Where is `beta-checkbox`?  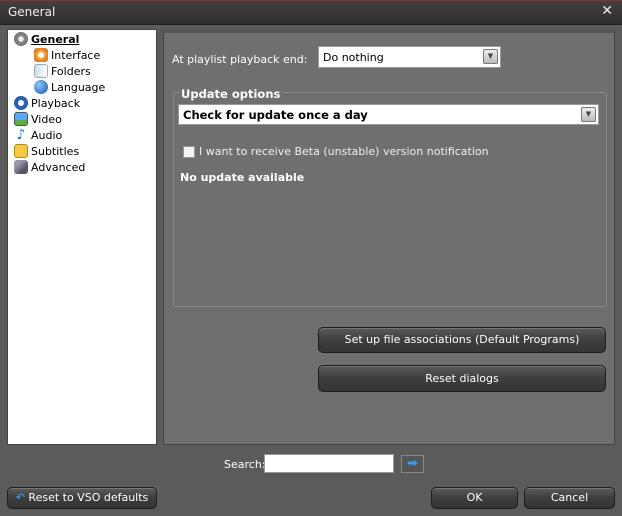 beta-checkbox is located at coordinates (189, 152).